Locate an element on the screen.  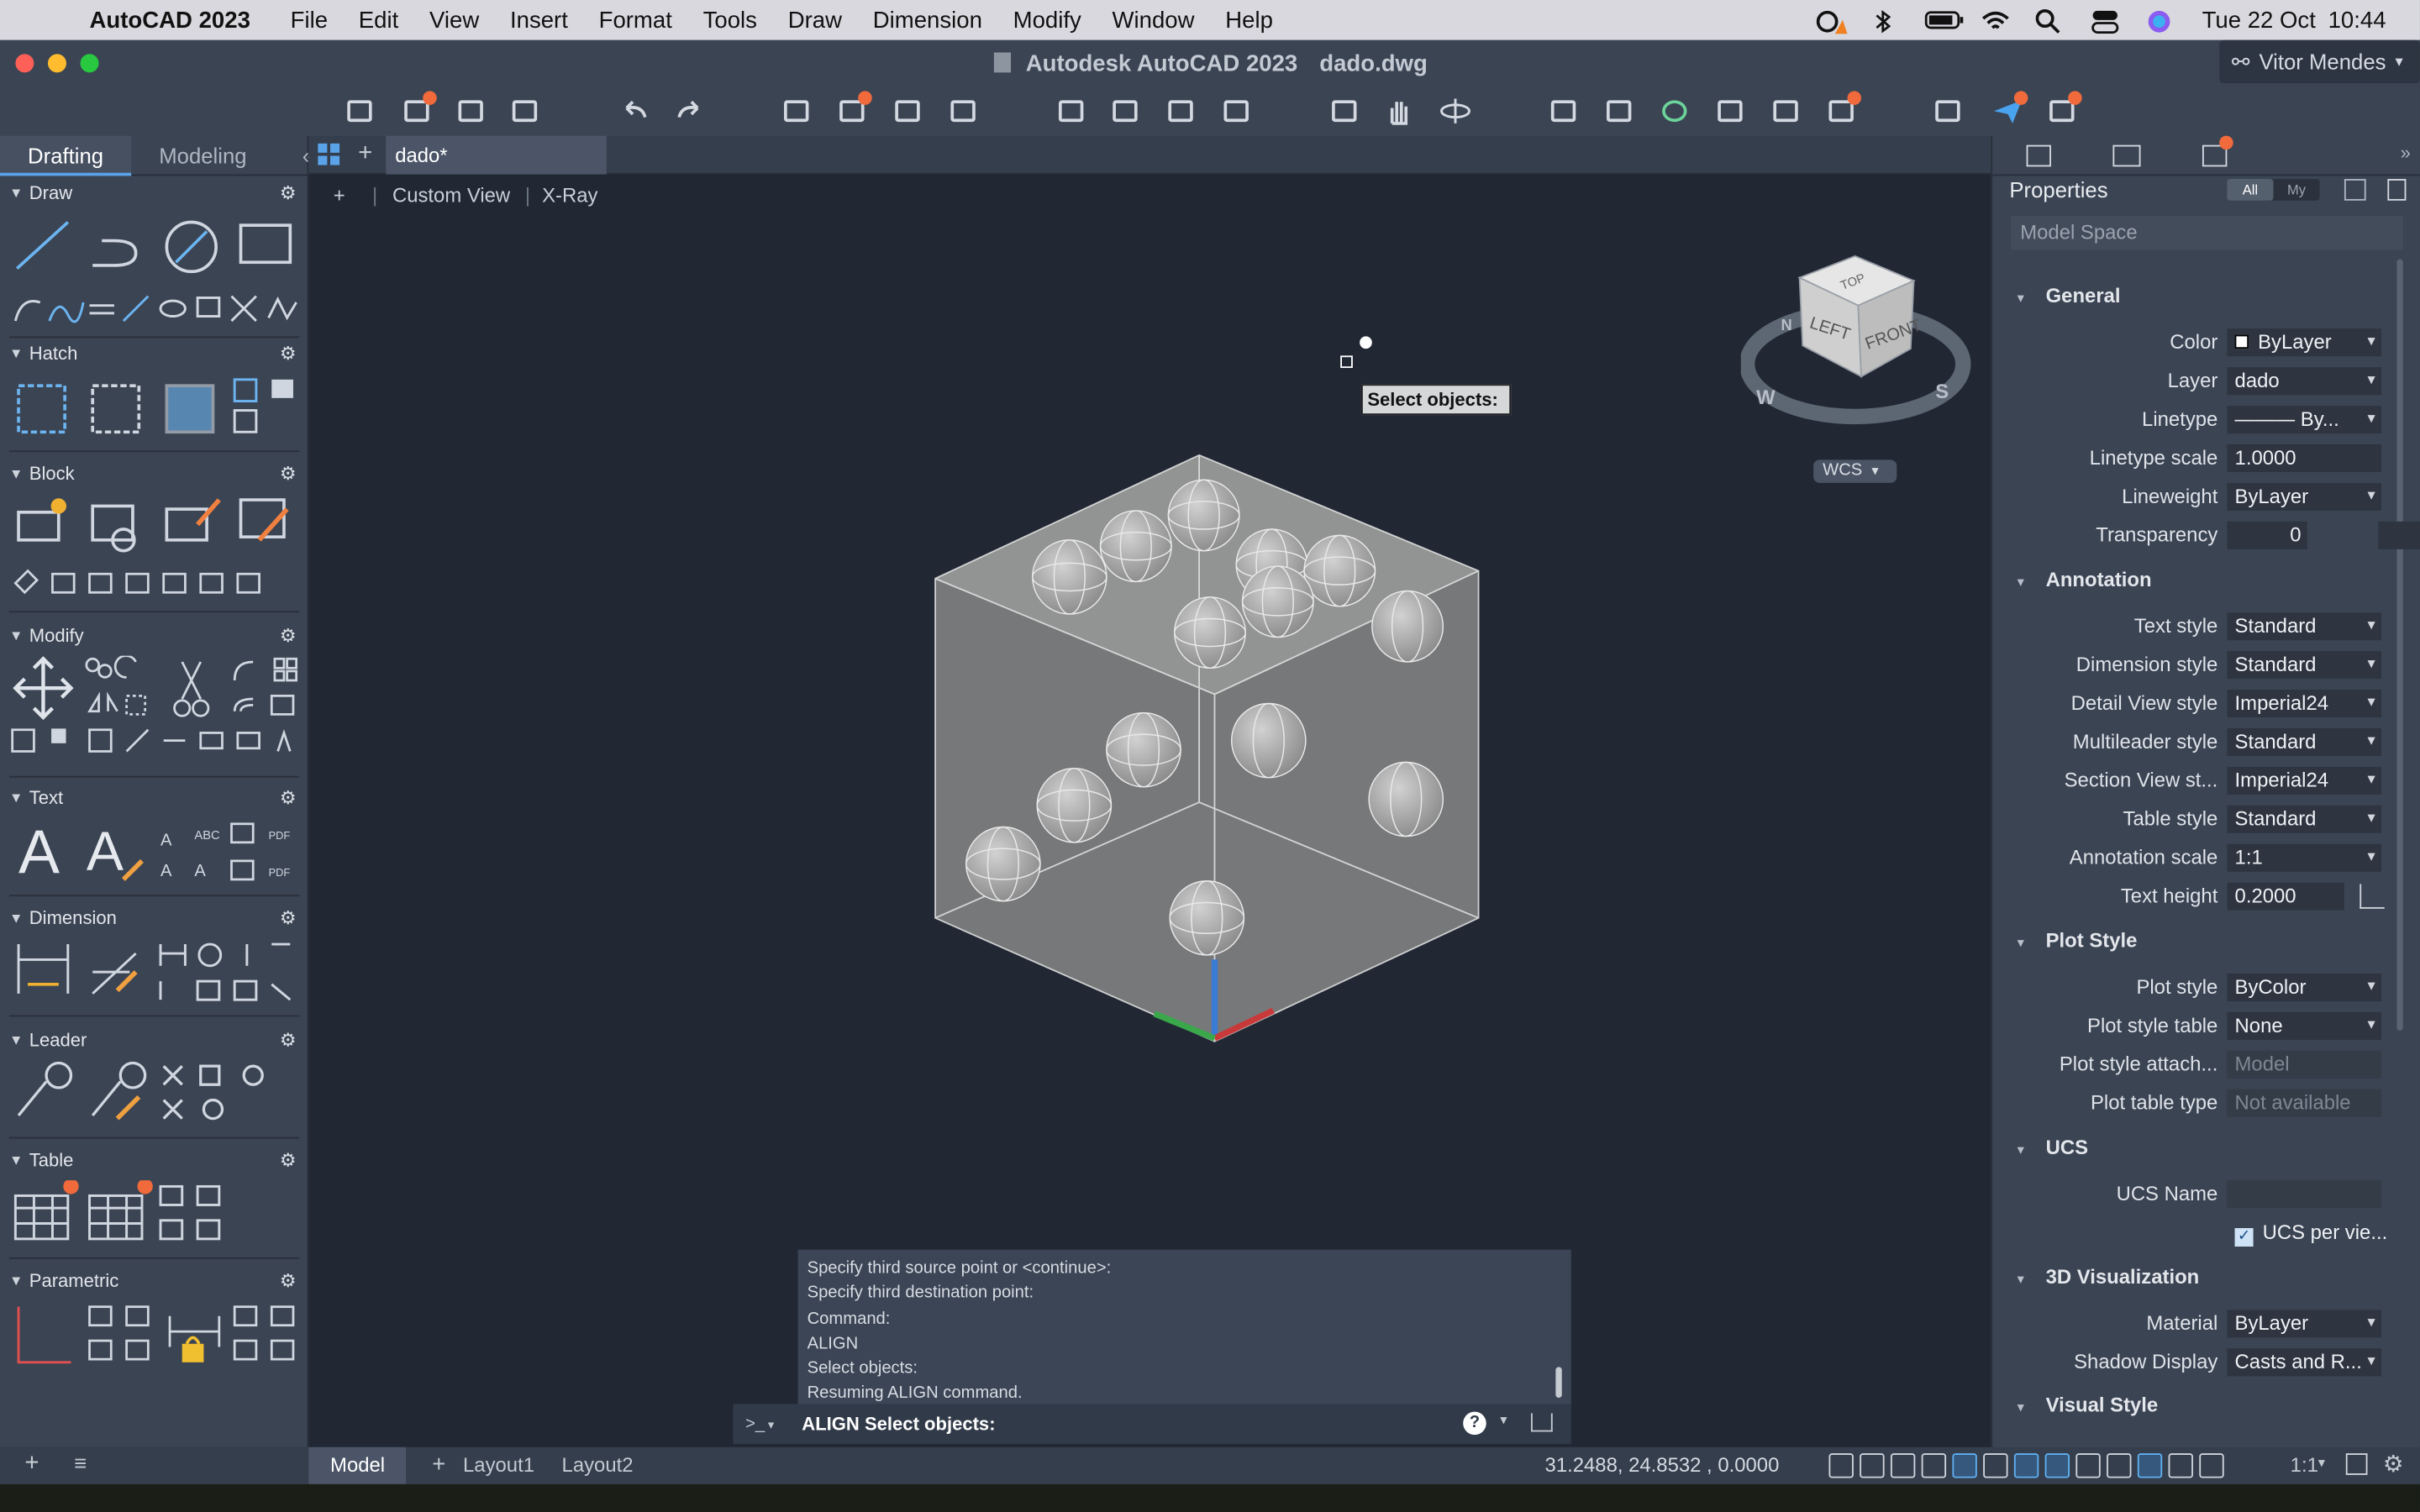
close-window-button is located at coordinates (24, 63).